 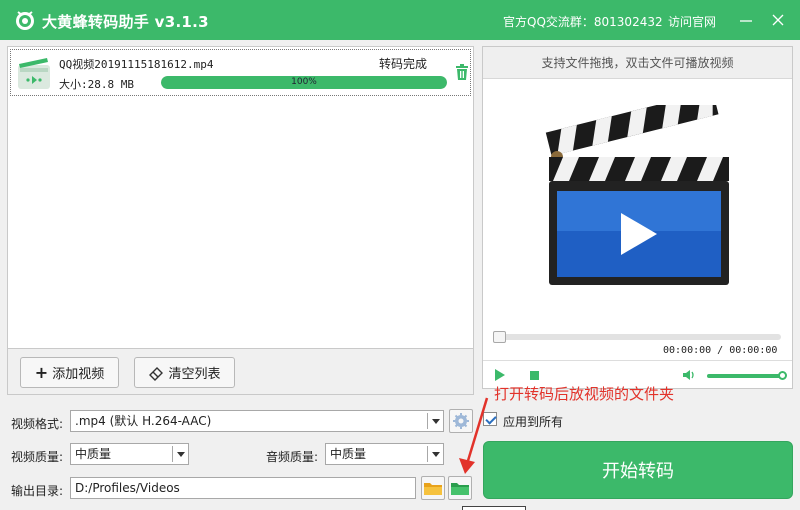 I want to click on tooltip, so click(x=494, y=508).